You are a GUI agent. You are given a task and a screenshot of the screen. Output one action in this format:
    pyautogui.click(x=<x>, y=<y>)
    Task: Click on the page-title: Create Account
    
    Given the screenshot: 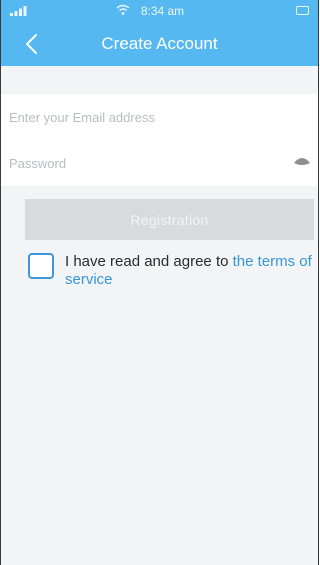 What is the action you would take?
    pyautogui.click(x=159, y=43)
    